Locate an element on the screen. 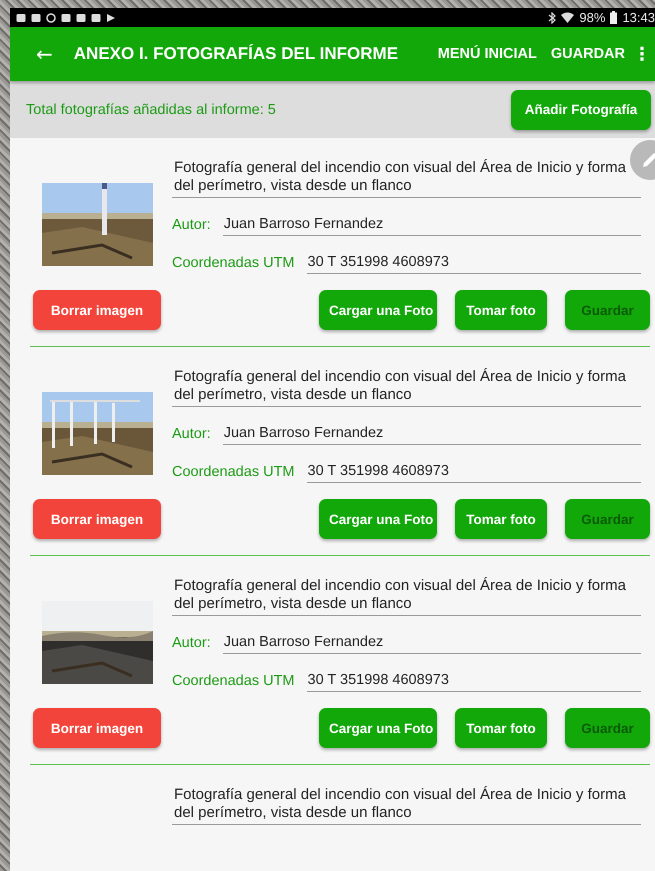 This screenshot has width=655, height=871. add-photo-button: Añadir Fotografía is located at coordinates (581, 110).